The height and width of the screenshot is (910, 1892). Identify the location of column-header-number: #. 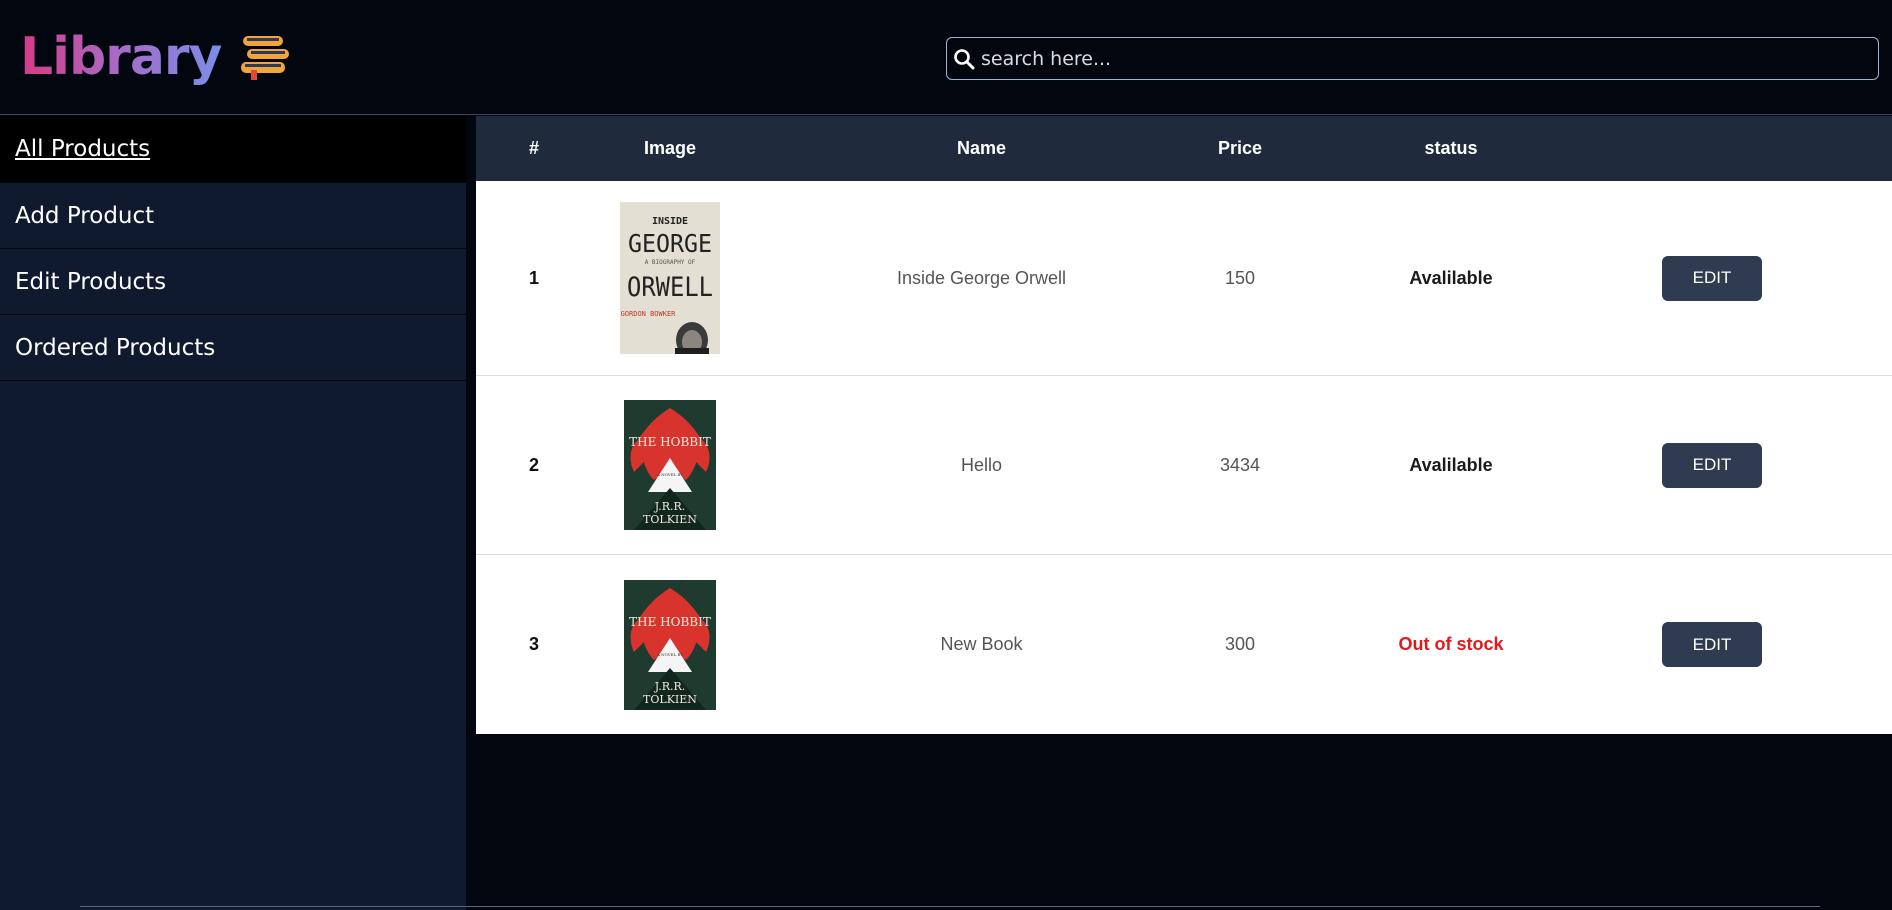
(533, 148).